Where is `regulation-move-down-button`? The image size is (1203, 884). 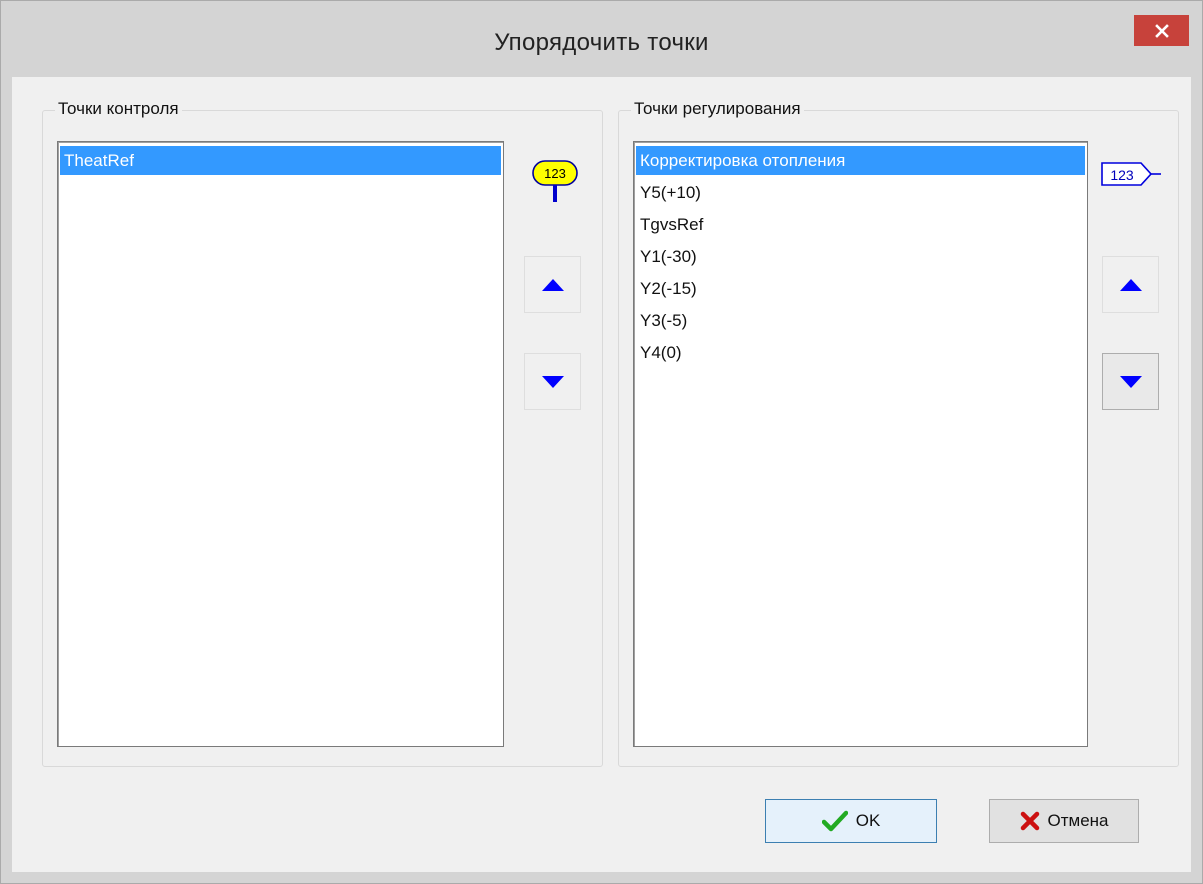 regulation-move-down-button is located at coordinates (1130, 381).